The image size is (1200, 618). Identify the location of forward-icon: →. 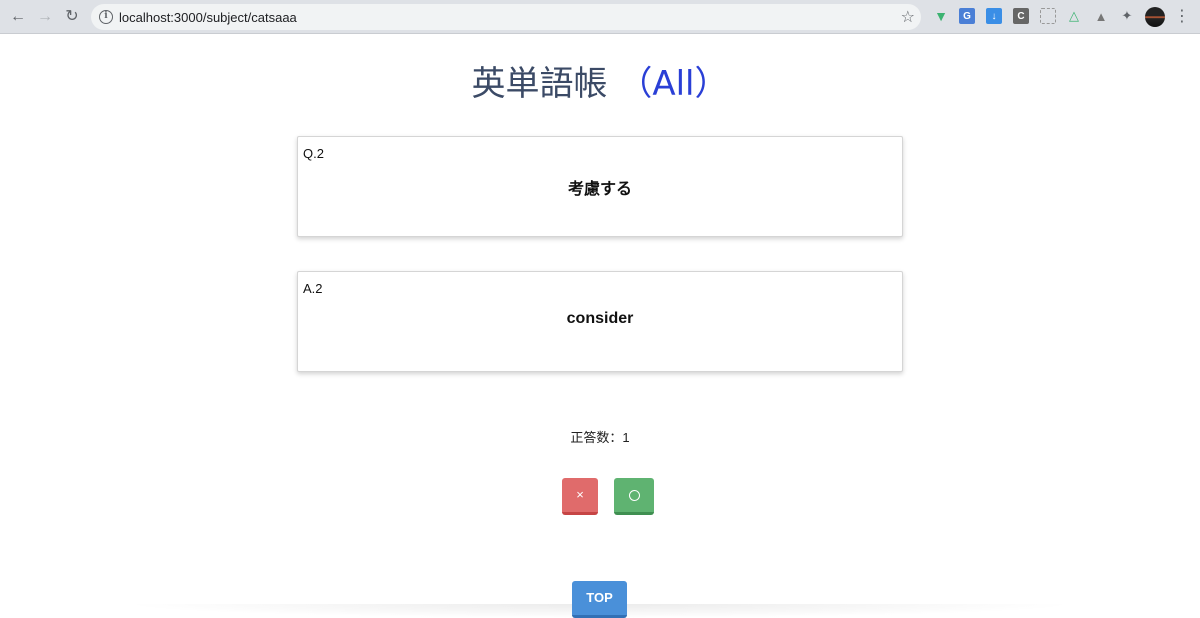
(45, 17).